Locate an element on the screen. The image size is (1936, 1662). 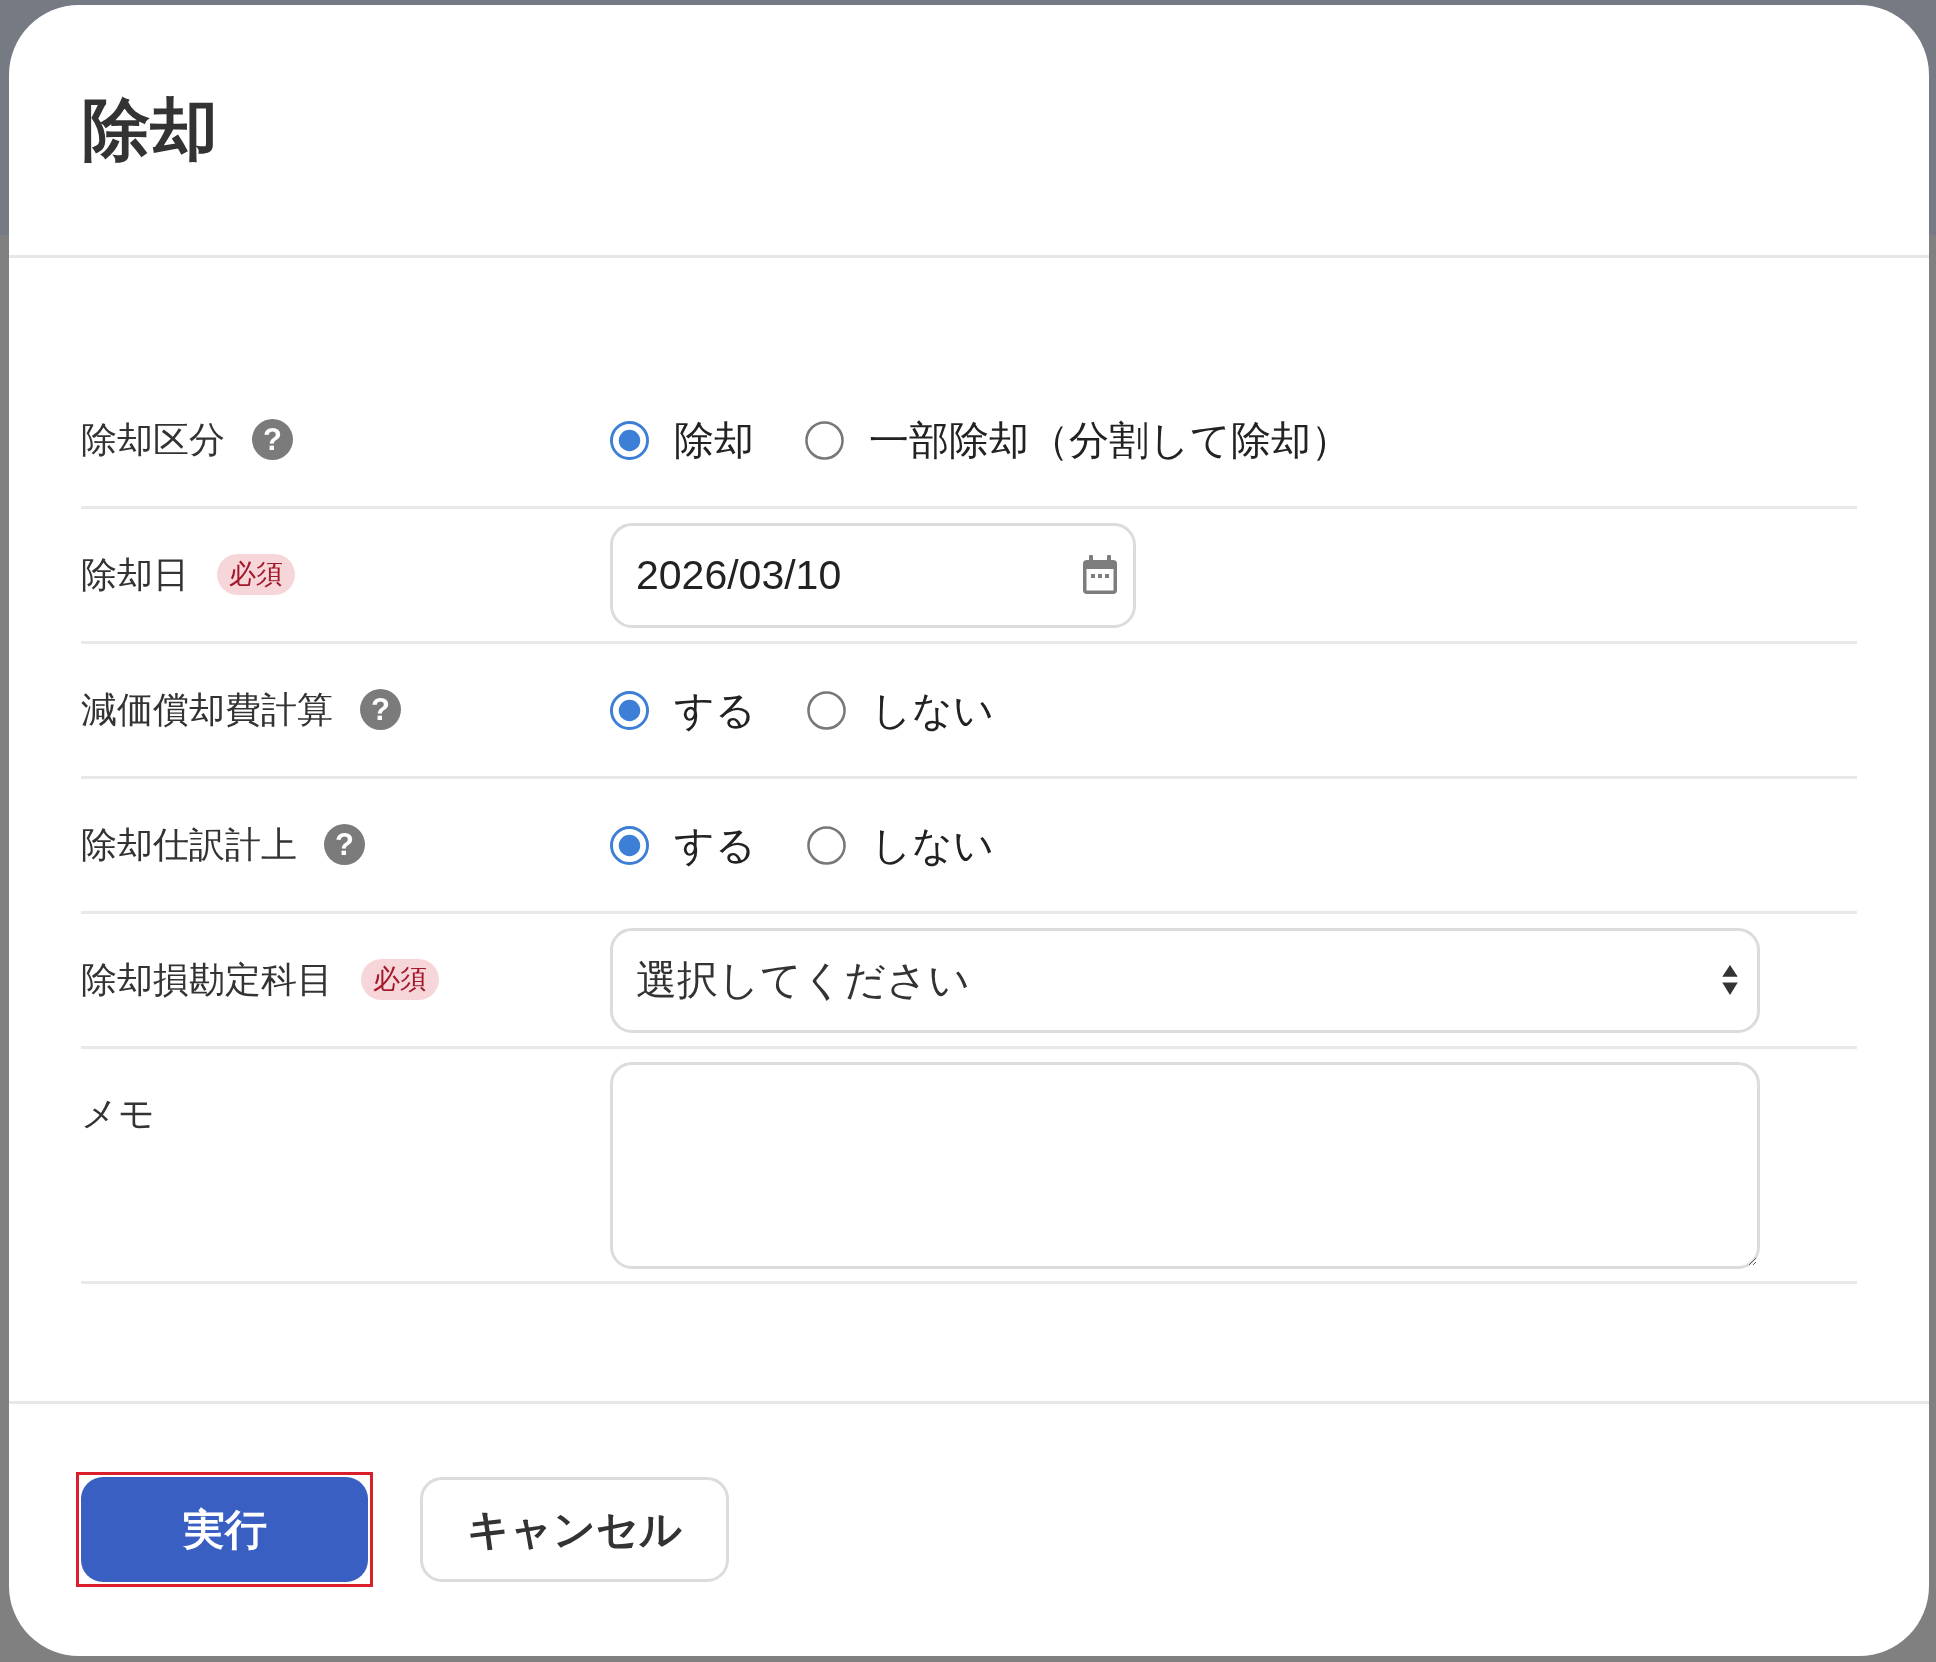
radio-option: 除却 is located at coordinates (682, 440).